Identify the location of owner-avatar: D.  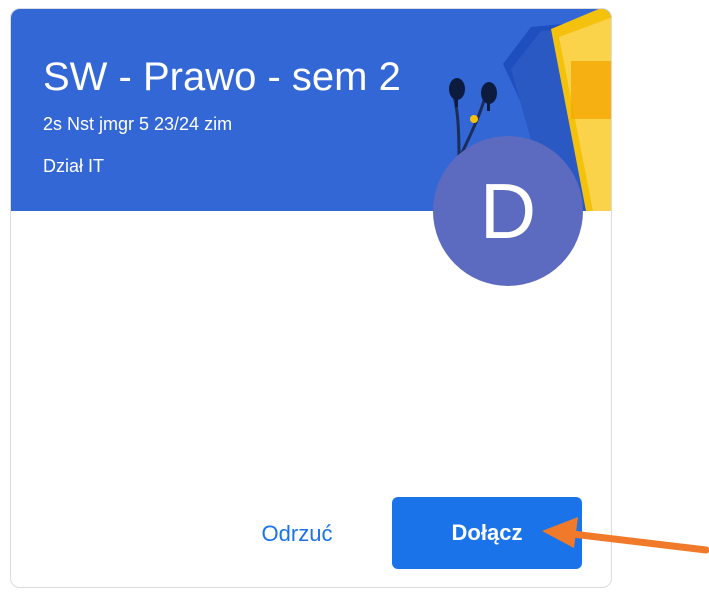
(508, 211).